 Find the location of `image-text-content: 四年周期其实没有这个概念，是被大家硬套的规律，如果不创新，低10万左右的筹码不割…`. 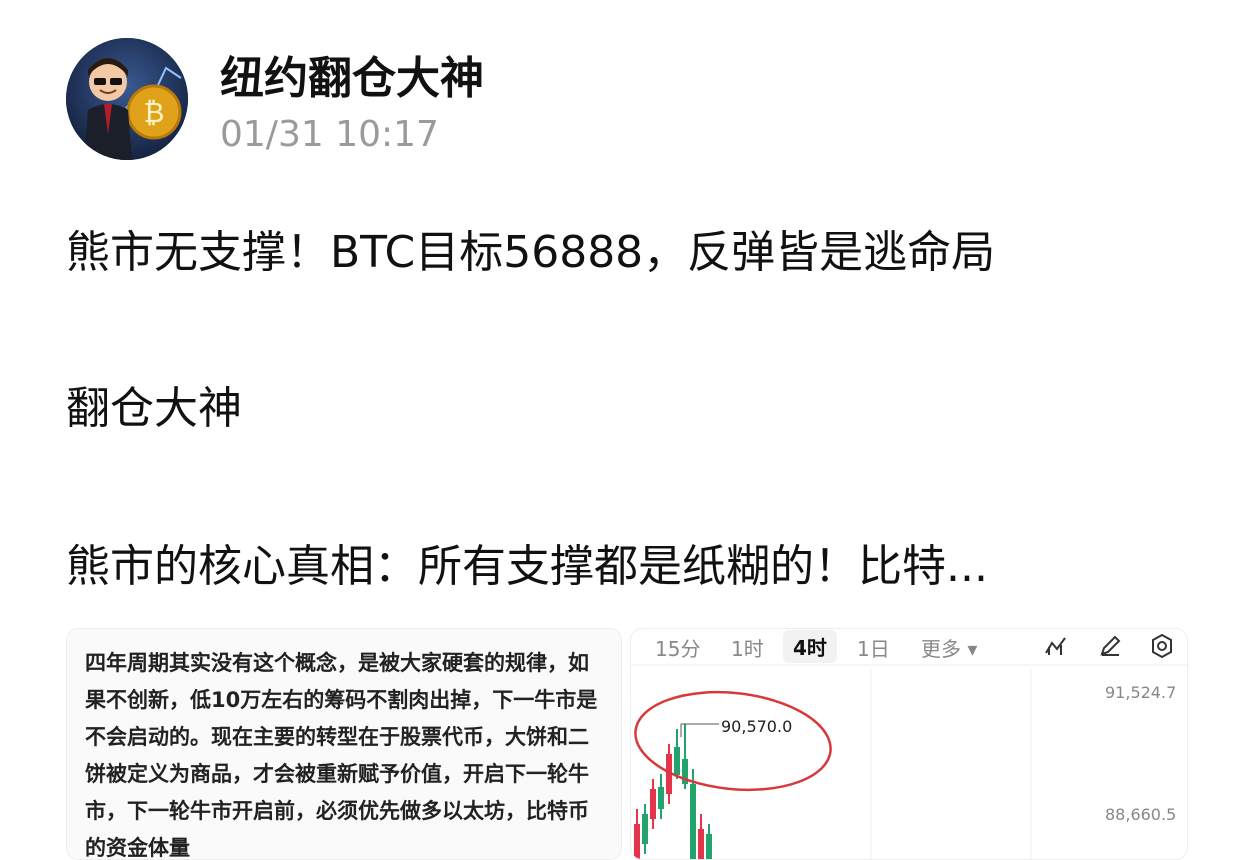

image-text-content: 四年周期其实没有这个概念，是被大家硬套的规律，如果不创新，低10万左右的筹码不割… is located at coordinates (341, 755).